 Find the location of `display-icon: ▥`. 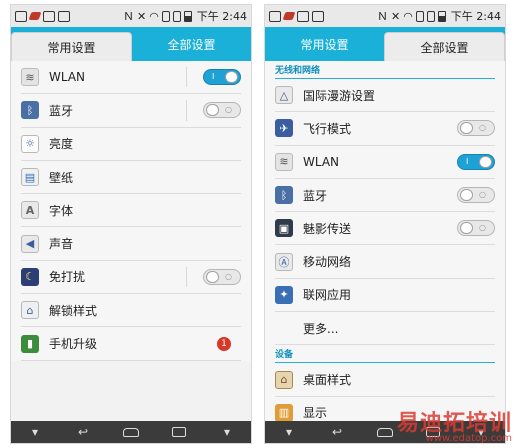

display-icon: ▥ is located at coordinates (284, 412).